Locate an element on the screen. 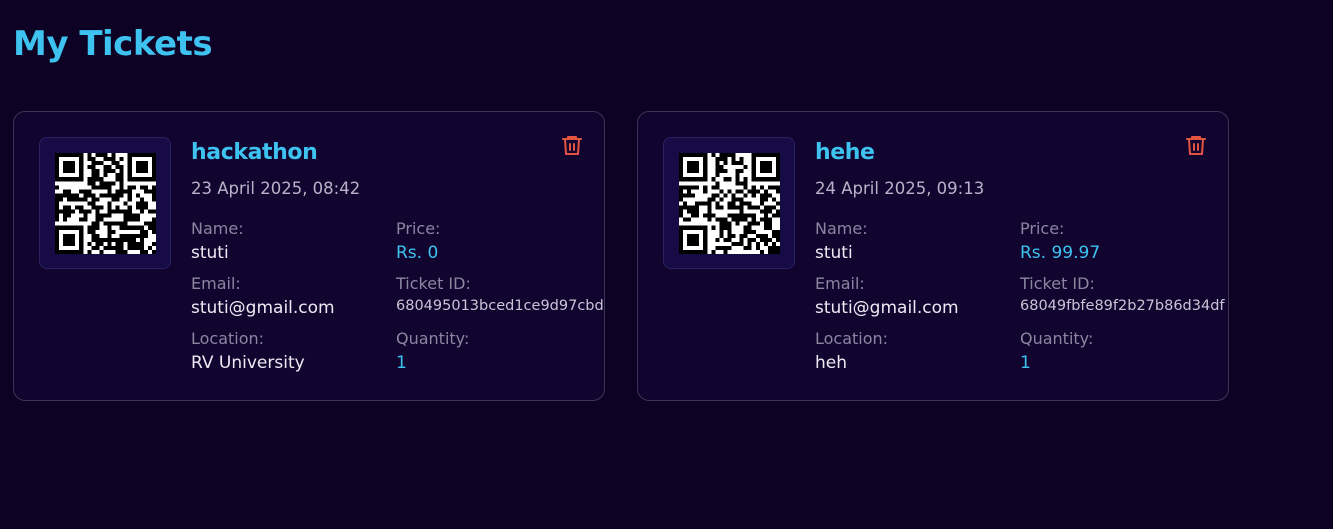 This screenshot has width=1333, height=529. ticket-id-value: 68049fbfe89f2b27b86d34df is located at coordinates (1122, 306).